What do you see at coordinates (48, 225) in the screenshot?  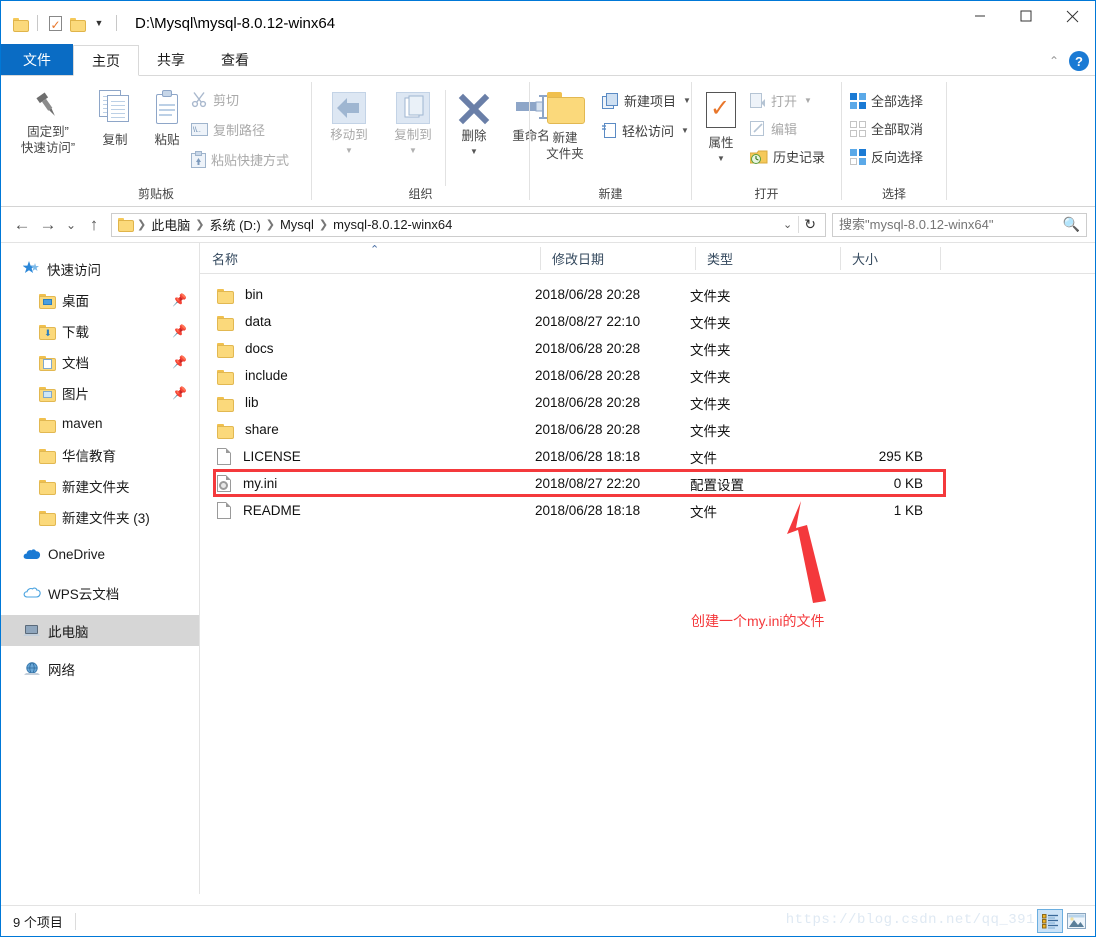 I see `forward-button: →` at bounding box center [48, 225].